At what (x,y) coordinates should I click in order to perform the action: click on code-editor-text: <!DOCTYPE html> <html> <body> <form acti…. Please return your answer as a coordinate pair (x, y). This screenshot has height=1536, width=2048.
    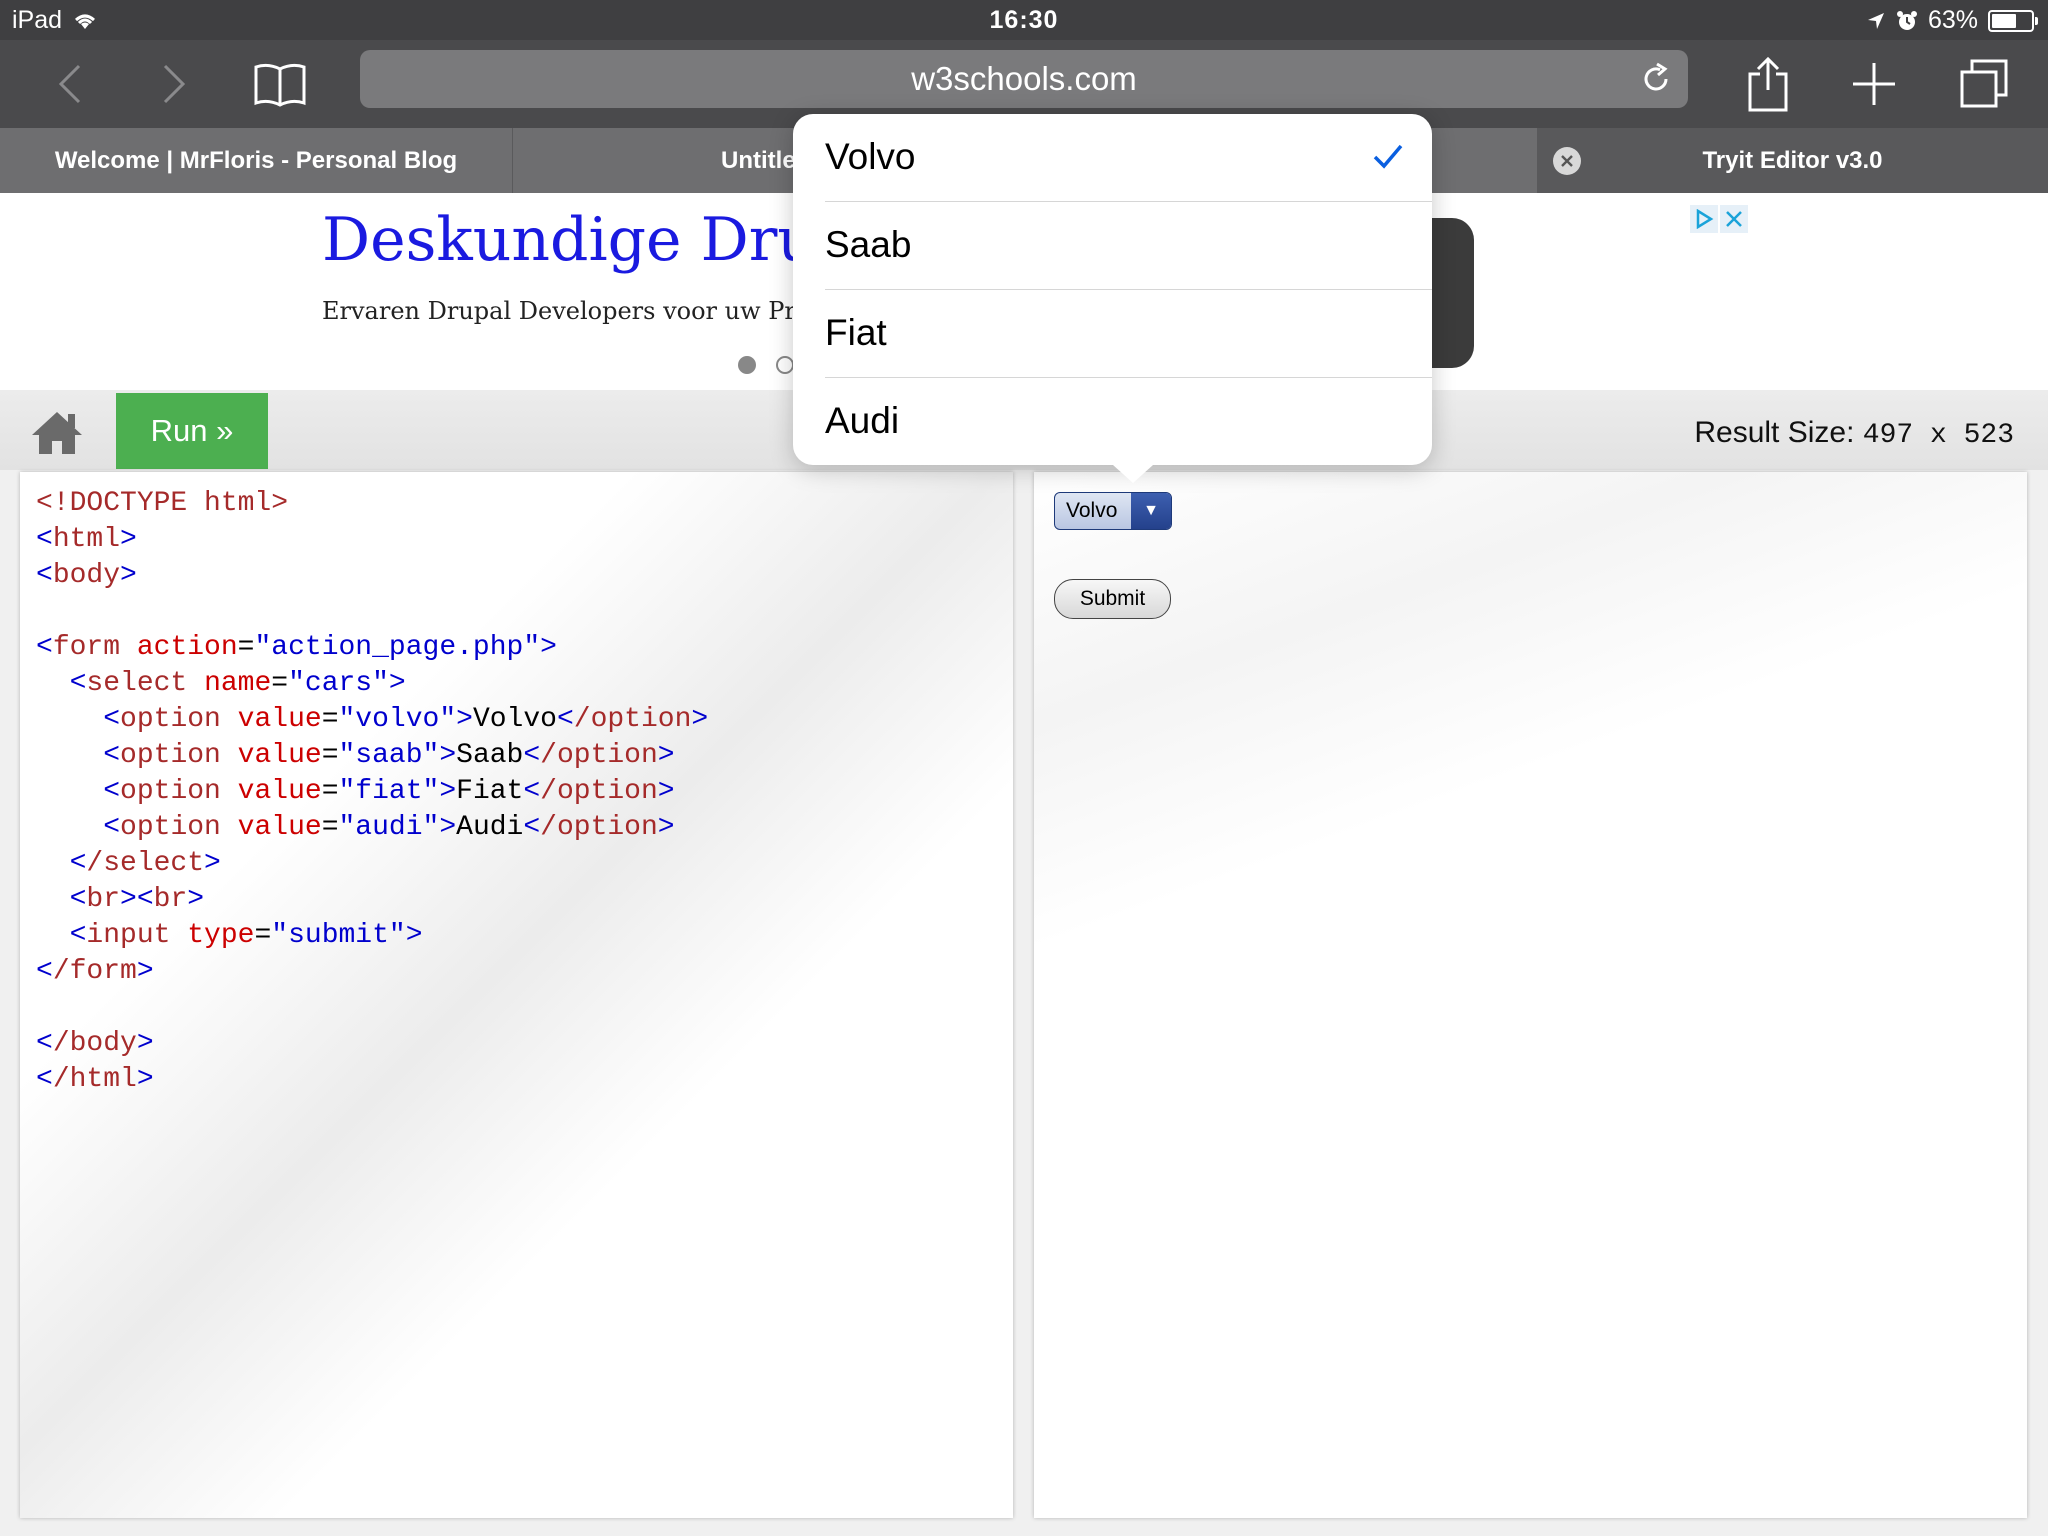
    Looking at the image, I should click on (372, 792).